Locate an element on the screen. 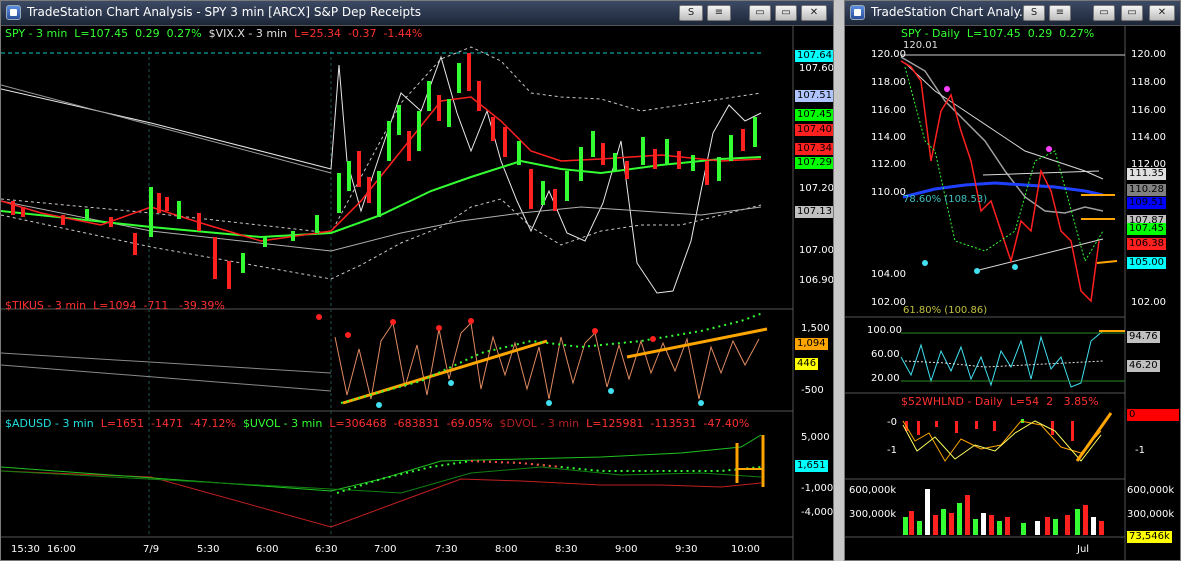 The width and height of the screenshot is (1181, 561). price-axis-label: 107.00 is located at coordinates (816, 250).